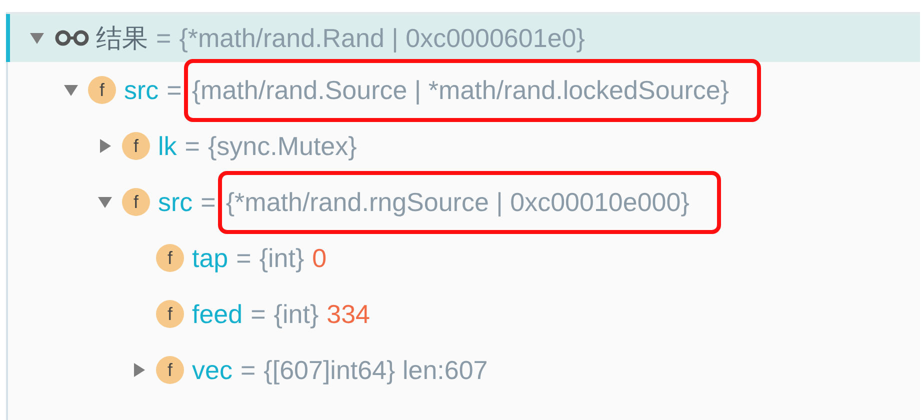 The width and height of the screenshot is (922, 420). Describe the element at coordinates (463, 314) in the screenshot. I see `tree-row: f feed = {int} 334` at that location.